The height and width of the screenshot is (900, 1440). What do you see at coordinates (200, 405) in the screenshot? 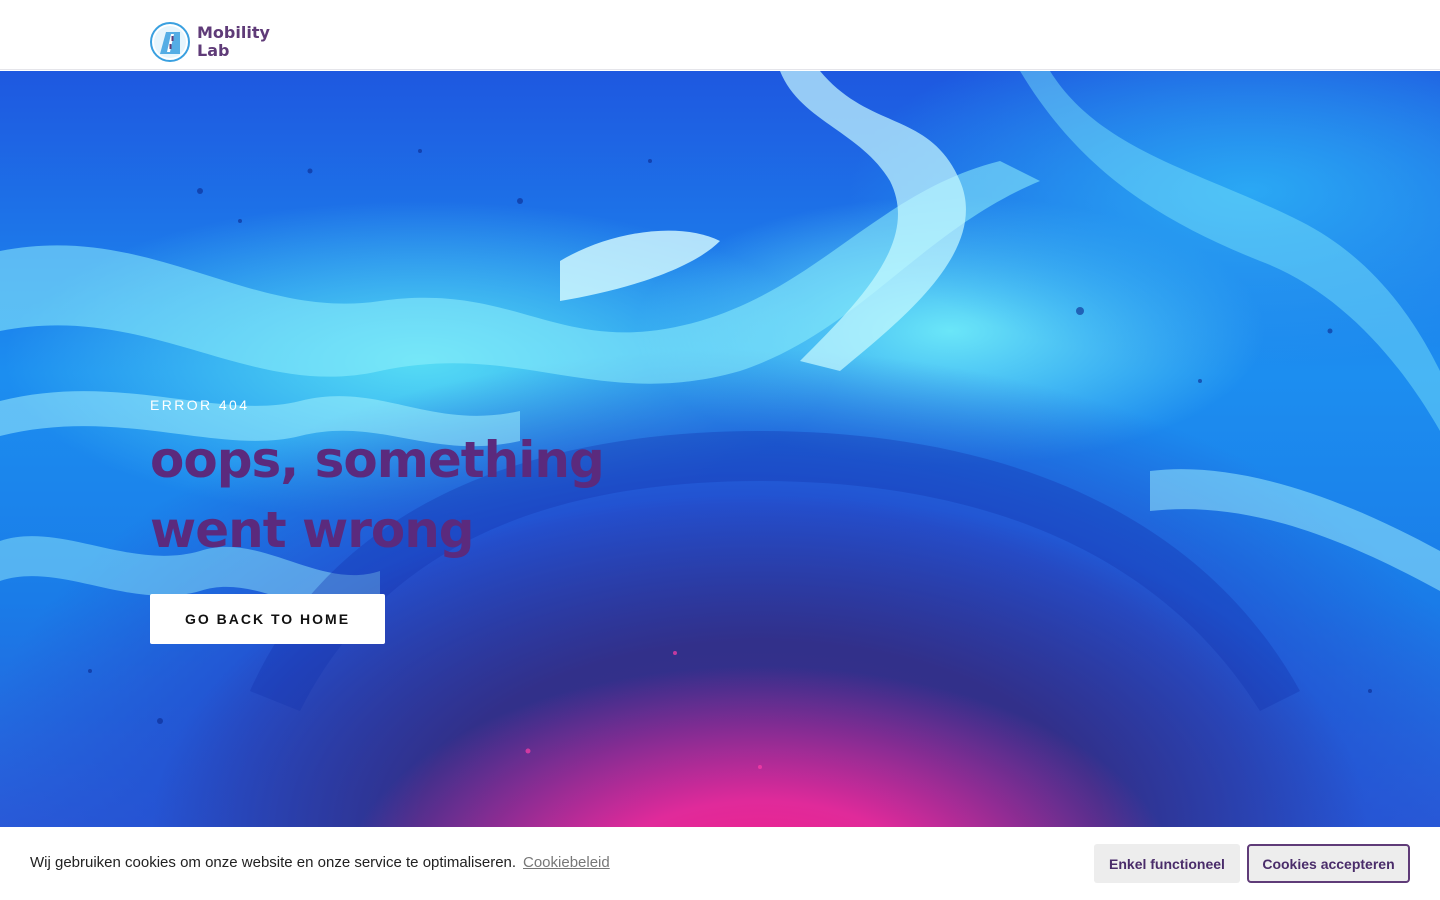
I see `error-code-label: ERROR 404` at bounding box center [200, 405].